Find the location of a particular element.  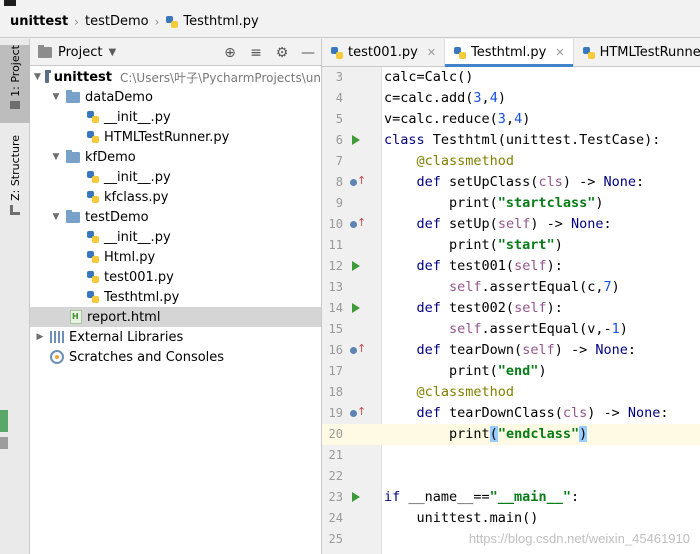

line-number: 18 is located at coordinates (335, 392).